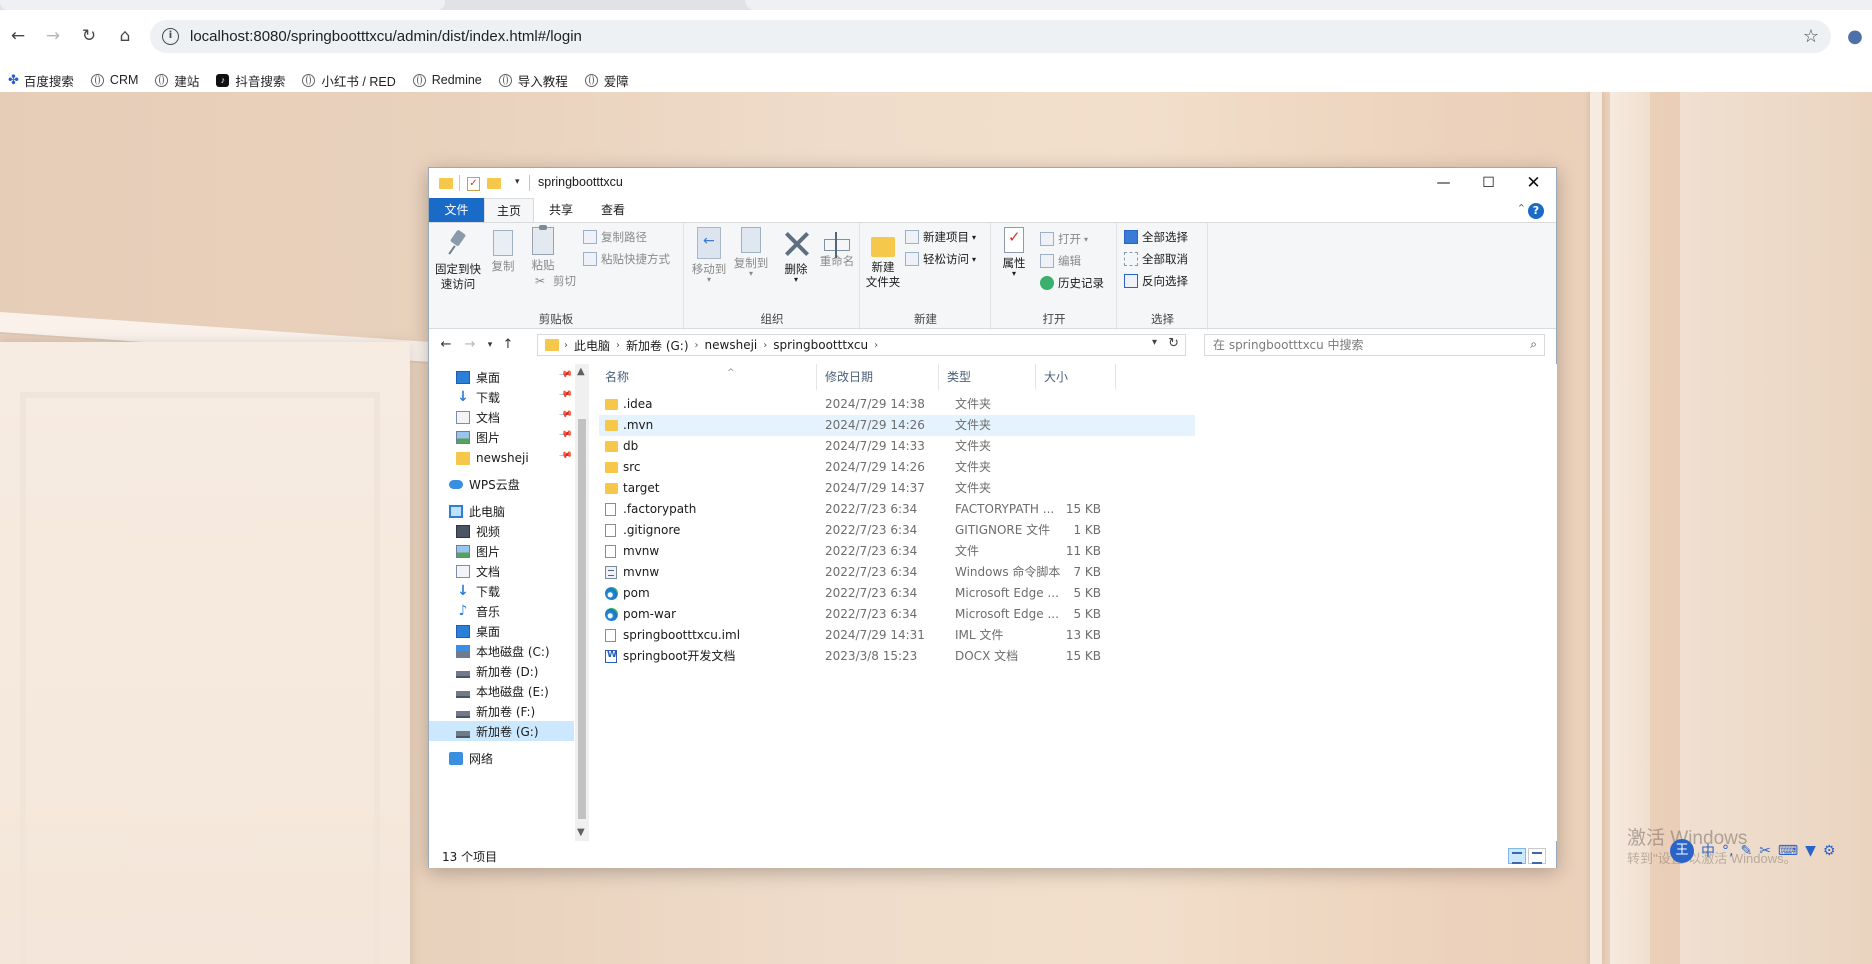  I want to click on column-header-size: 大小, so click(1077, 377).